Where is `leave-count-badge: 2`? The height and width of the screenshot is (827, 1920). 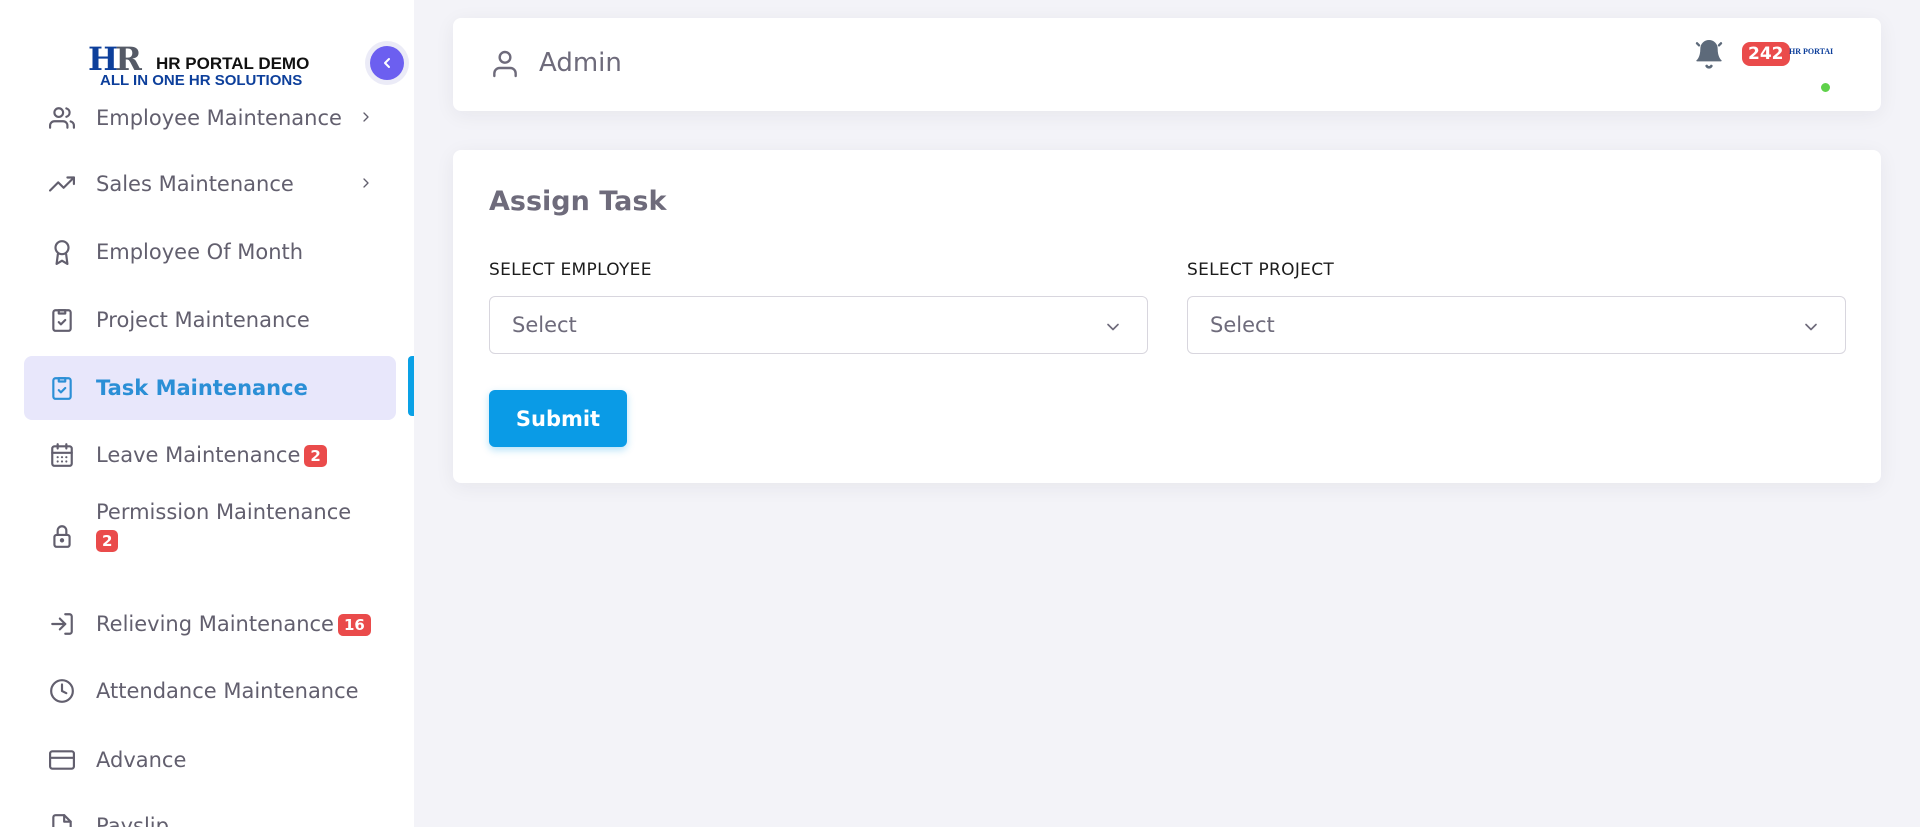 leave-count-badge: 2 is located at coordinates (315, 456).